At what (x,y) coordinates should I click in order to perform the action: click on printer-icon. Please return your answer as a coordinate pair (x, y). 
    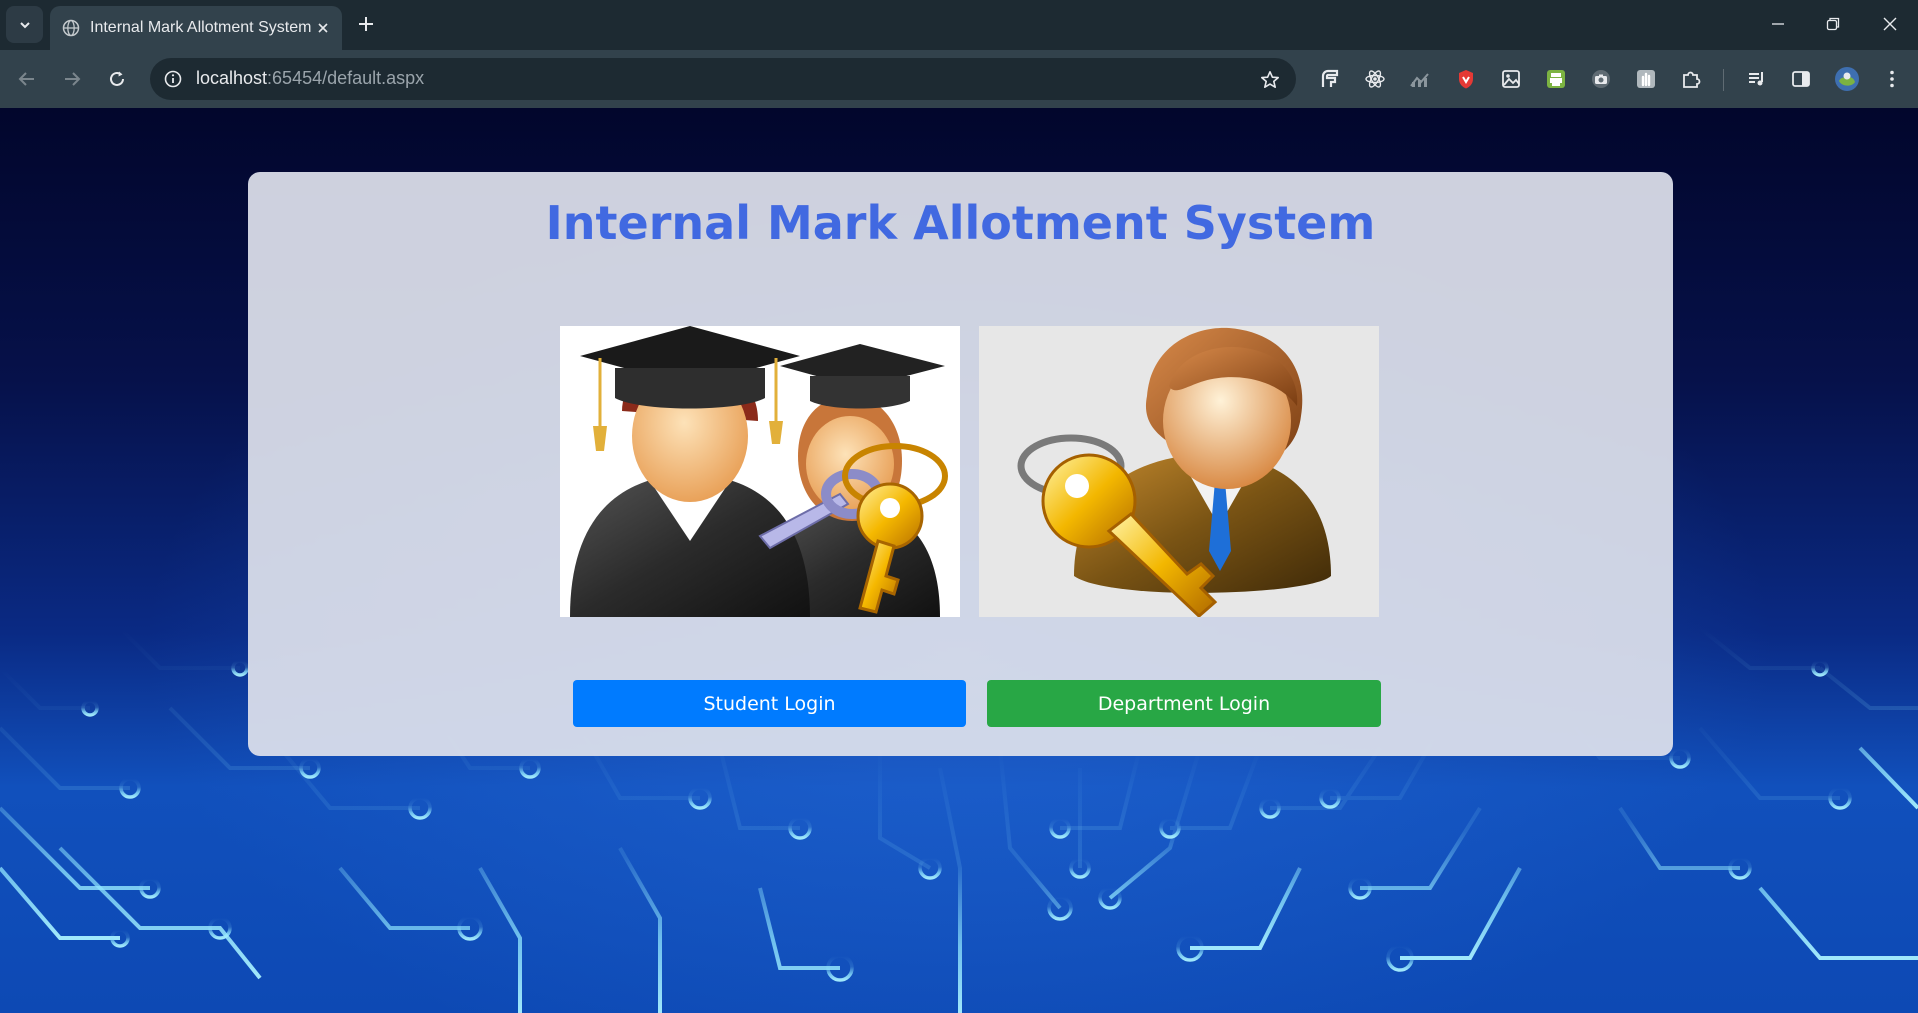
    Looking at the image, I should click on (1556, 79).